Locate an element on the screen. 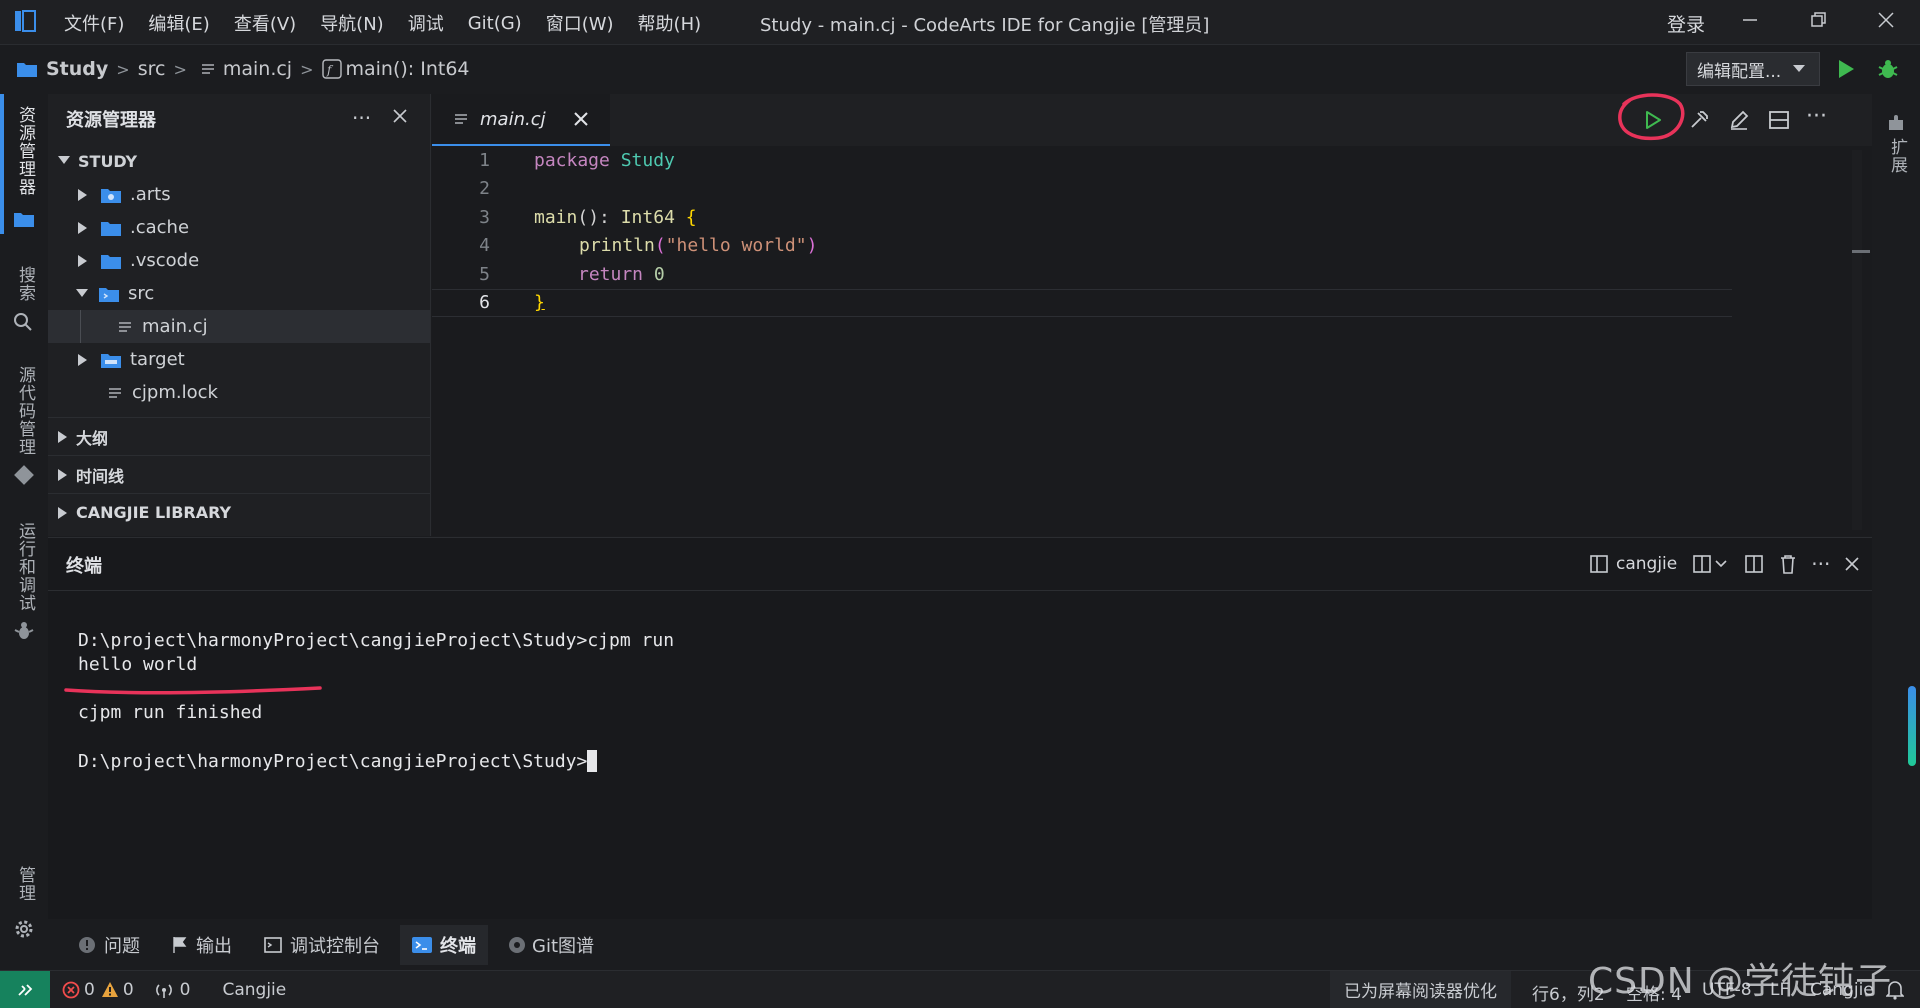 The width and height of the screenshot is (1920, 1008). tree-item-main-cj: main.cj is located at coordinates (239, 326).